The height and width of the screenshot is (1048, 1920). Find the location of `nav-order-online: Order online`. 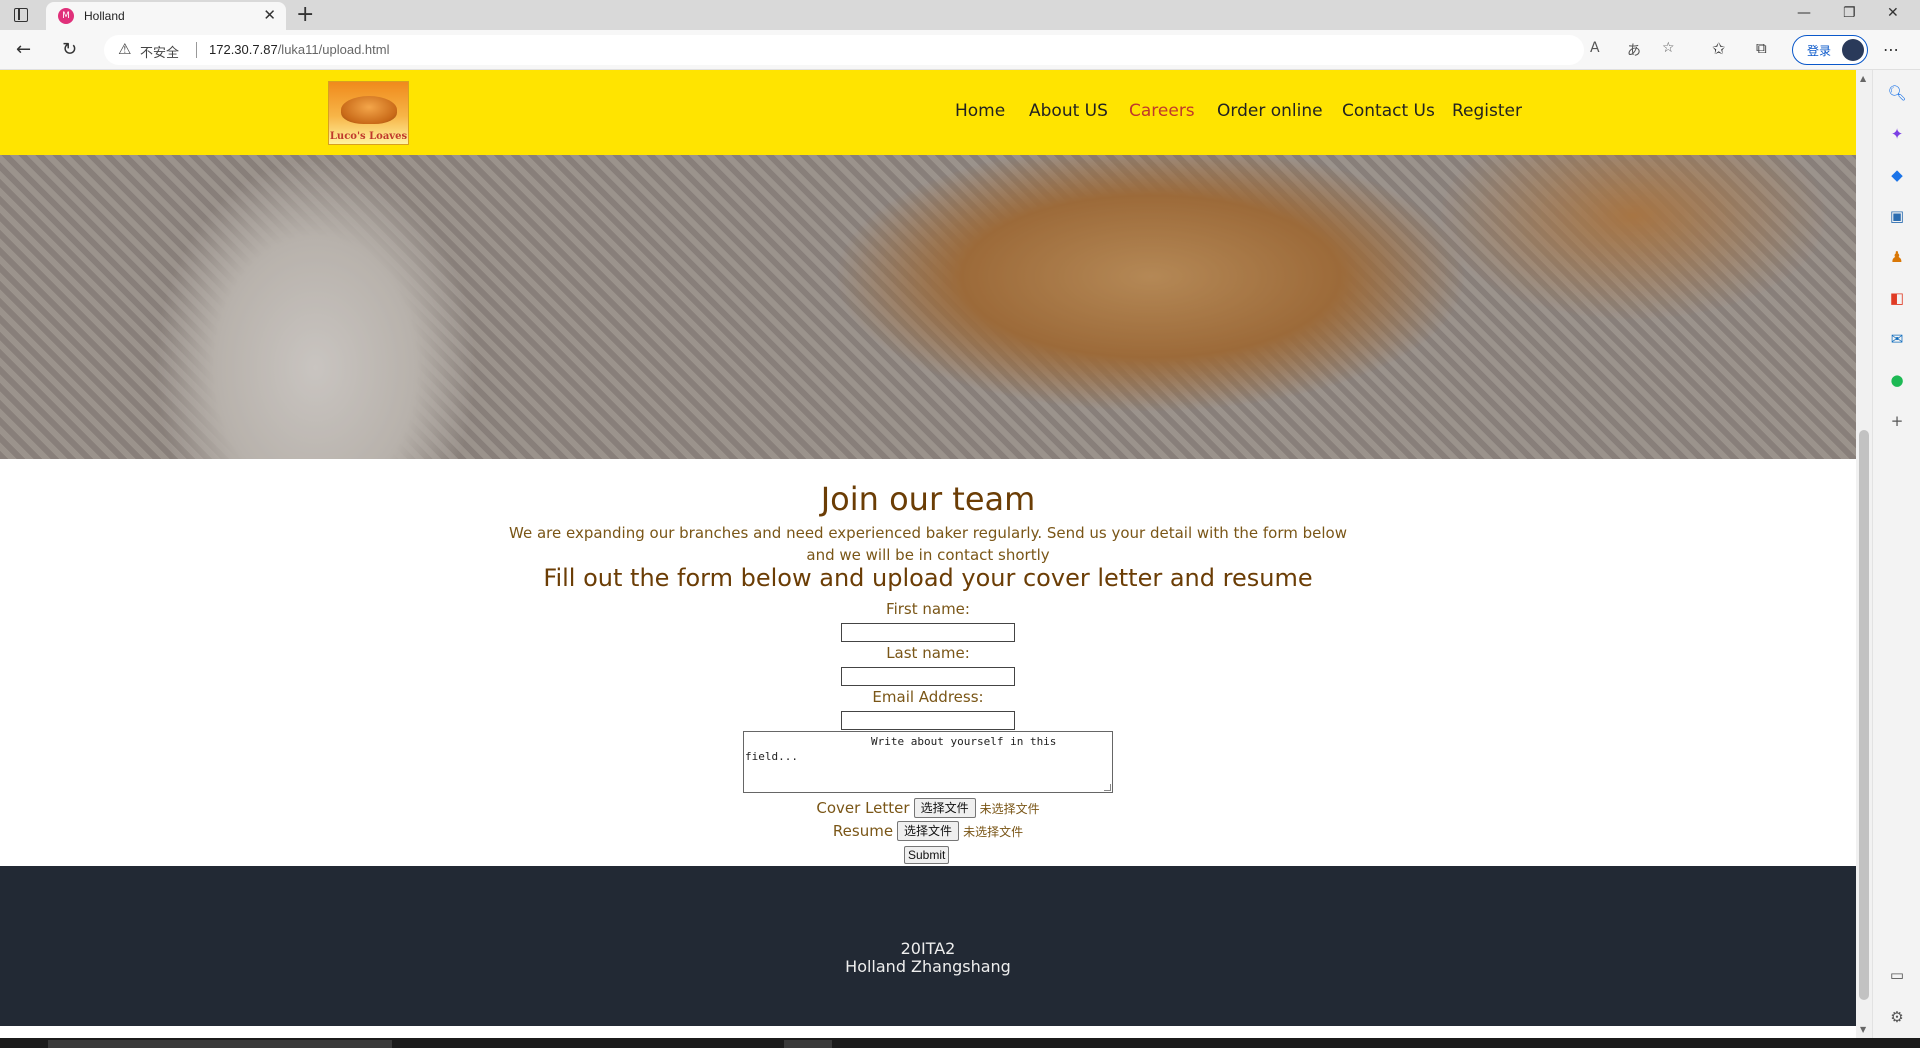

nav-order-online: Order online is located at coordinates (1270, 111).